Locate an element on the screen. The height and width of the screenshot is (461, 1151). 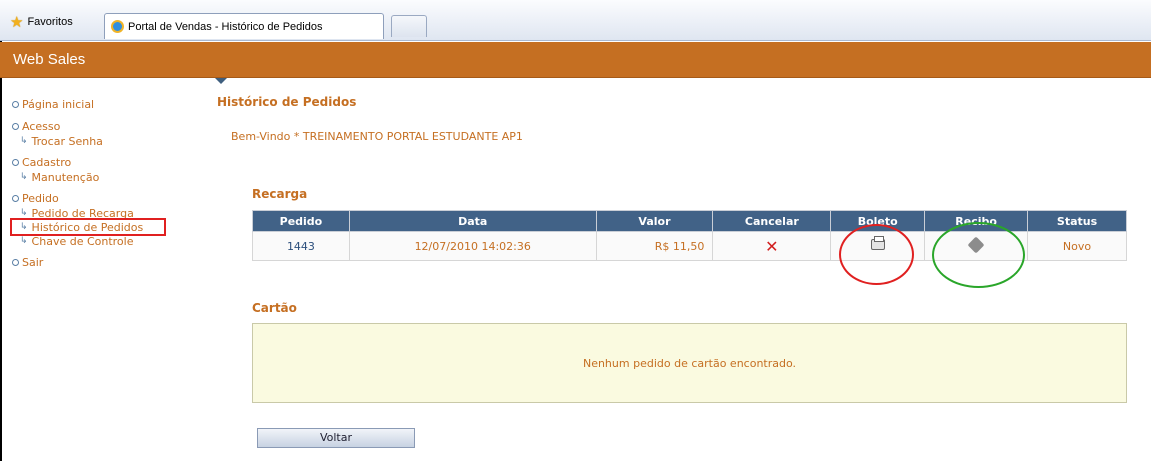
back-button: Voltar is located at coordinates (336, 438).